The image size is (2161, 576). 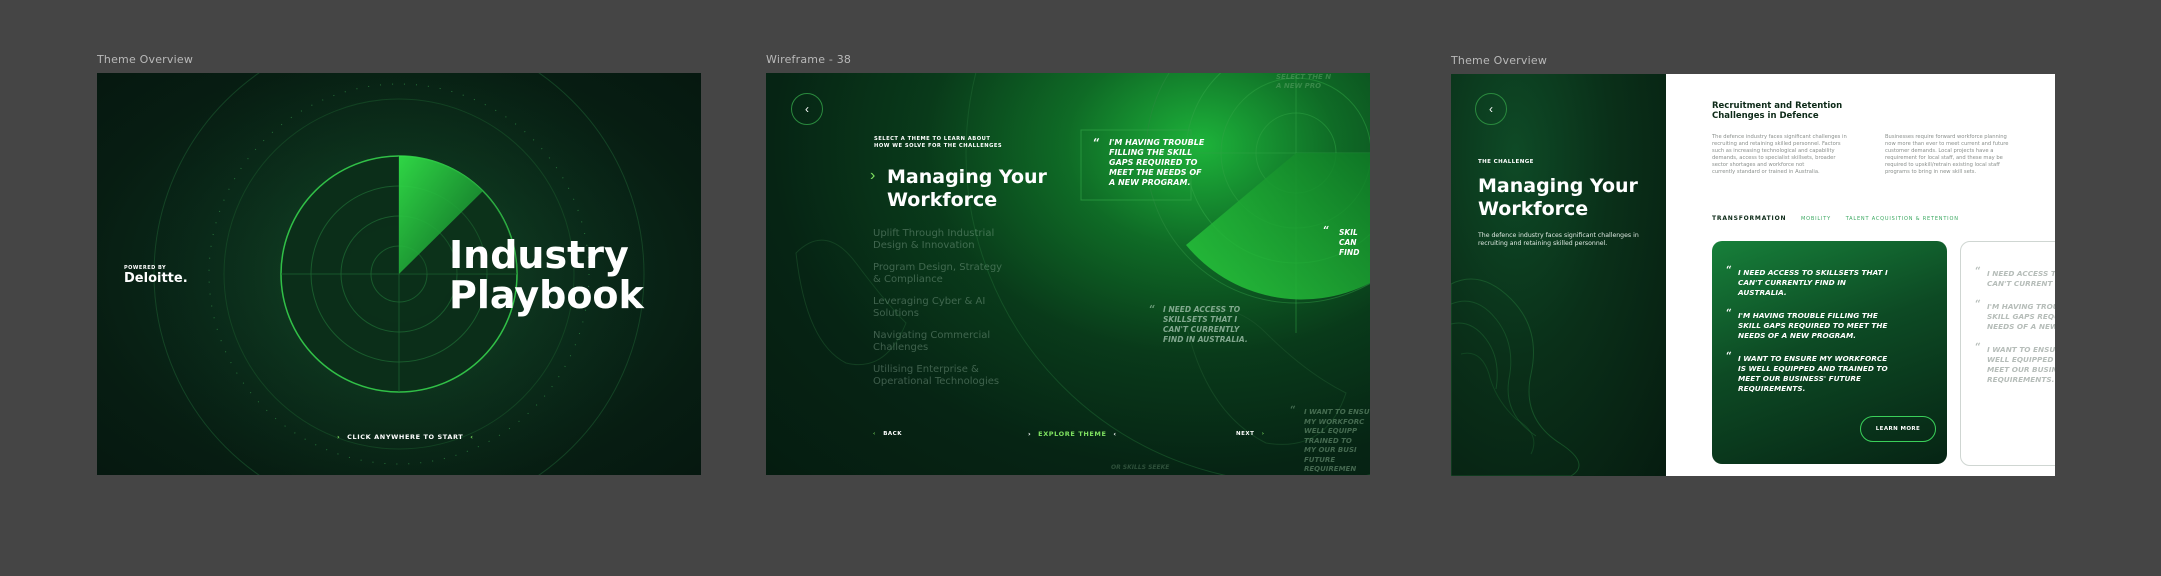 I want to click on detail-title-line-2: Workforce, so click(x=1533, y=209).